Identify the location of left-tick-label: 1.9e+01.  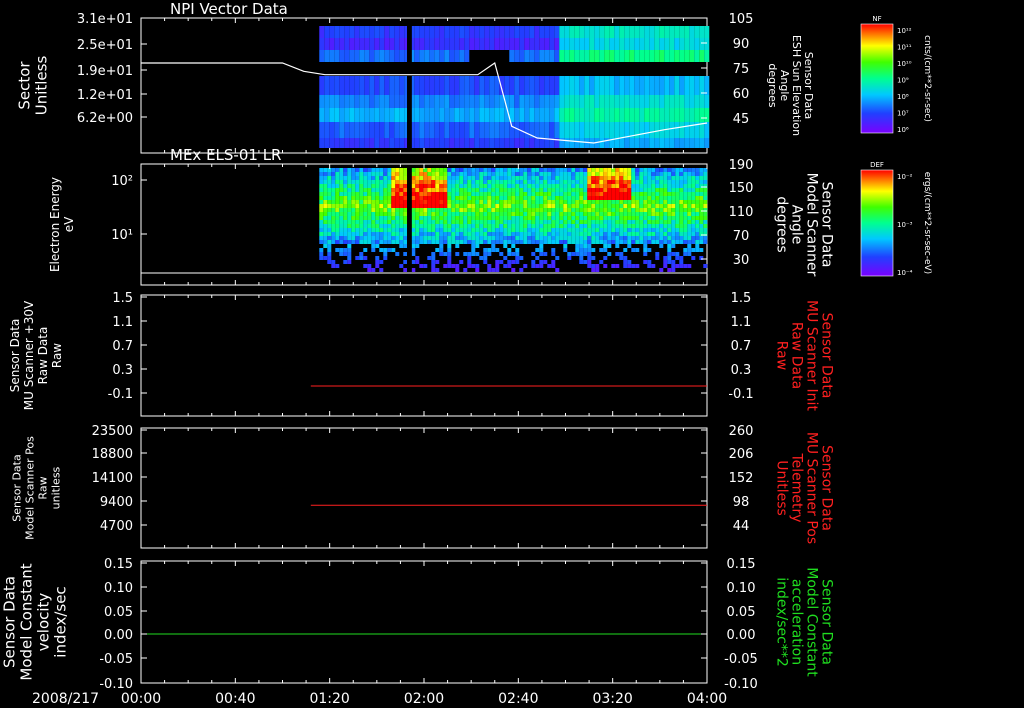
(105, 71).